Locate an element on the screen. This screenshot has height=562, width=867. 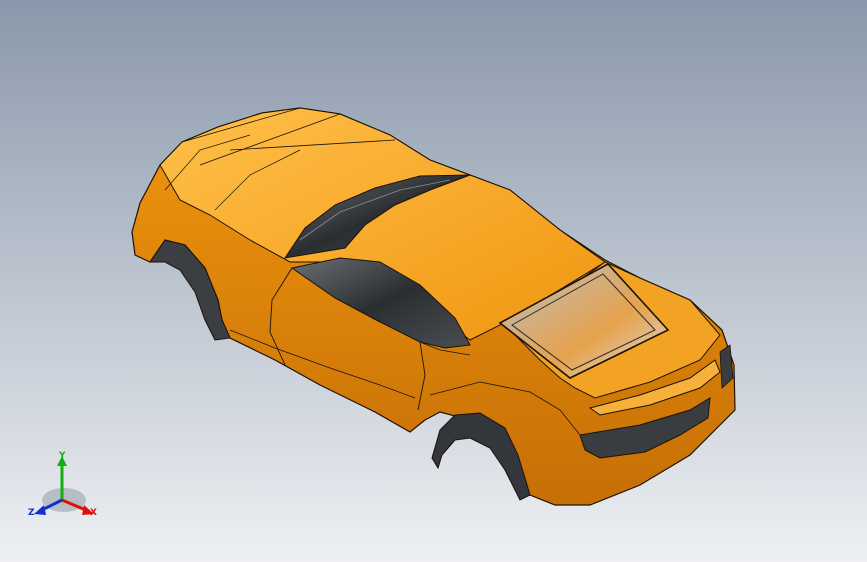
x-axis-label: X is located at coordinates (93, 513).